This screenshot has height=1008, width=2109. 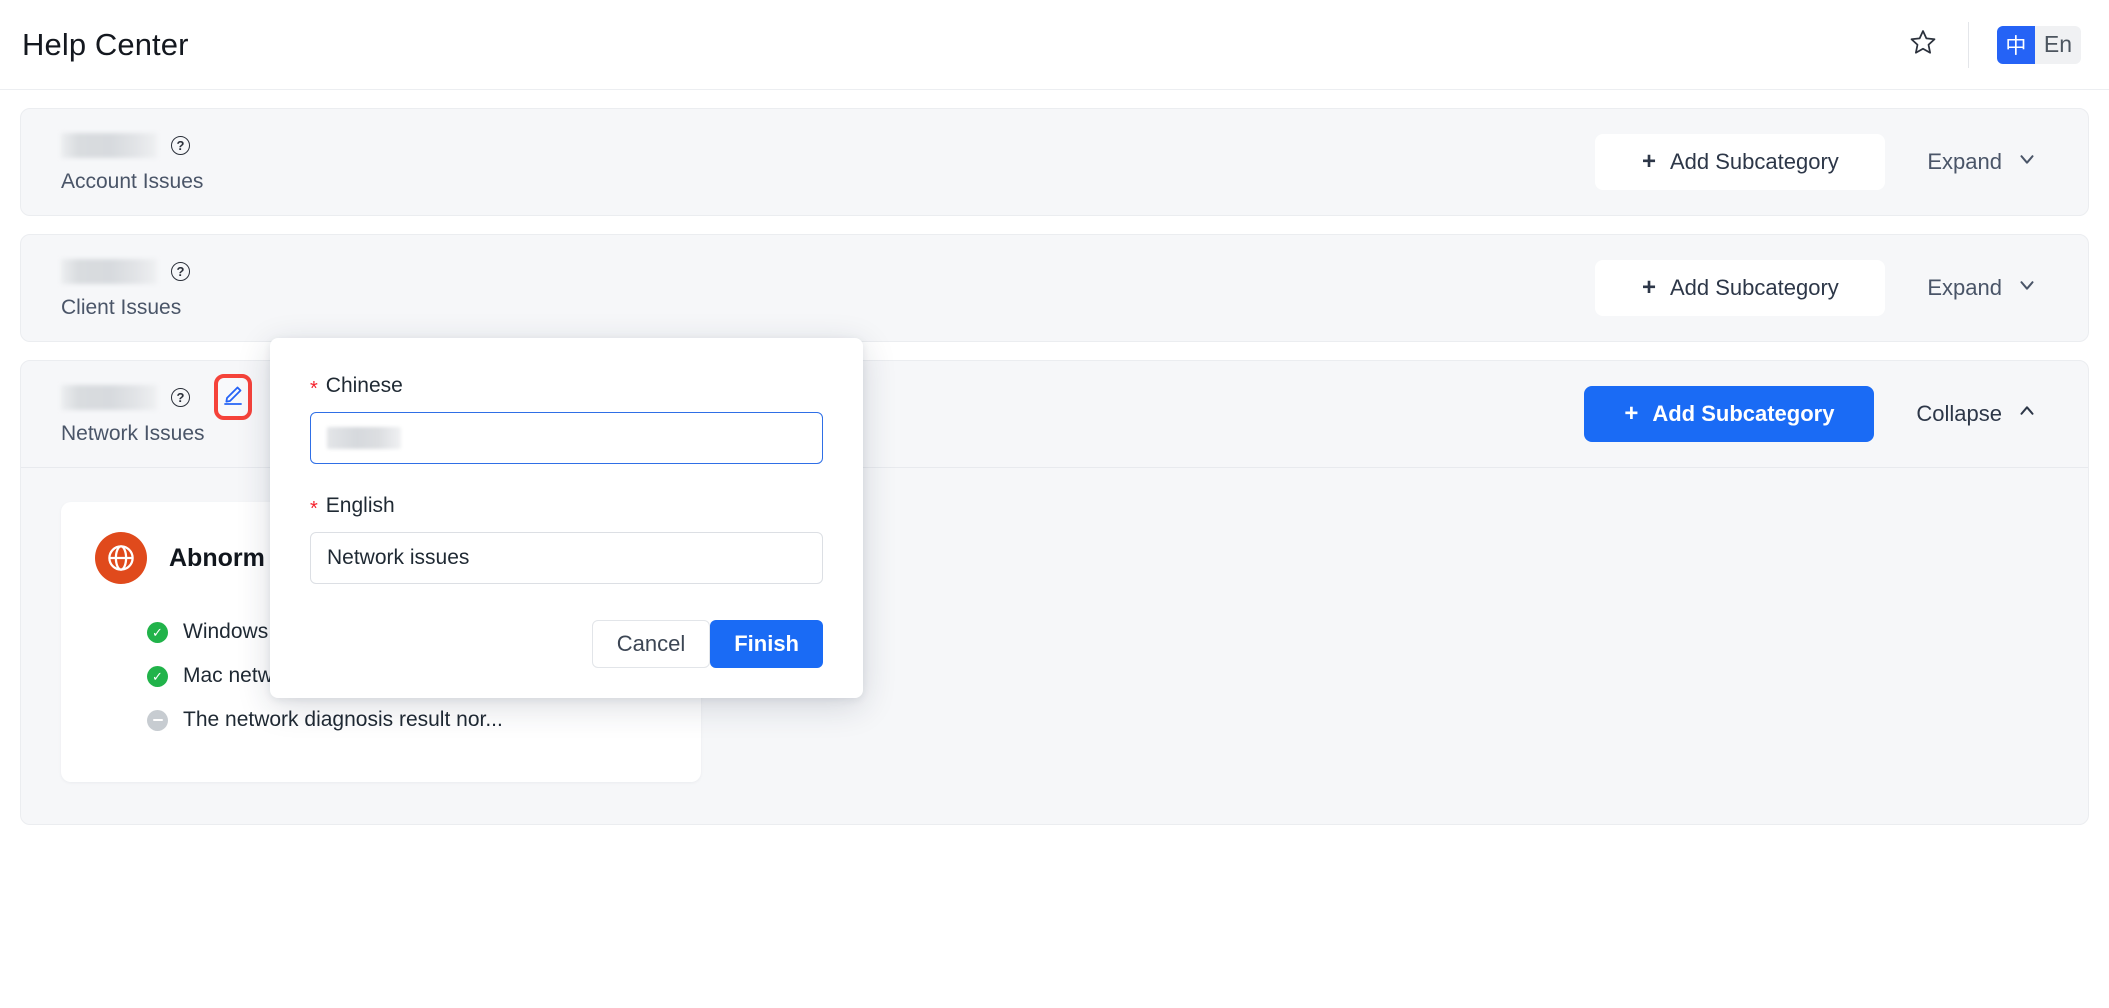 What do you see at coordinates (566, 507) in the screenshot?
I see `english-field-label: * English` at bounding box center [566, 507].